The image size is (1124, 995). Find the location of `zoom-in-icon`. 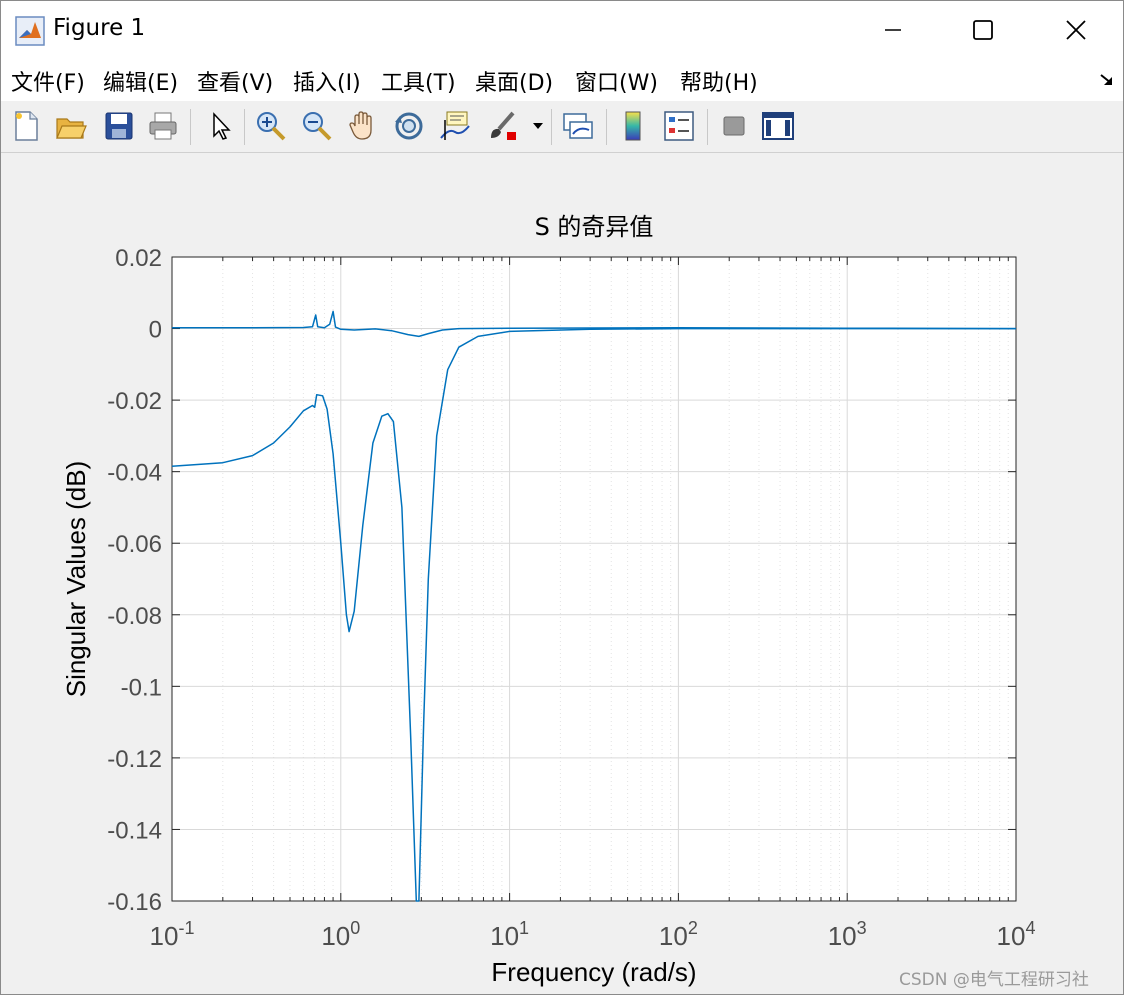

zoom-in-icon is located at coordinates (271, 126).